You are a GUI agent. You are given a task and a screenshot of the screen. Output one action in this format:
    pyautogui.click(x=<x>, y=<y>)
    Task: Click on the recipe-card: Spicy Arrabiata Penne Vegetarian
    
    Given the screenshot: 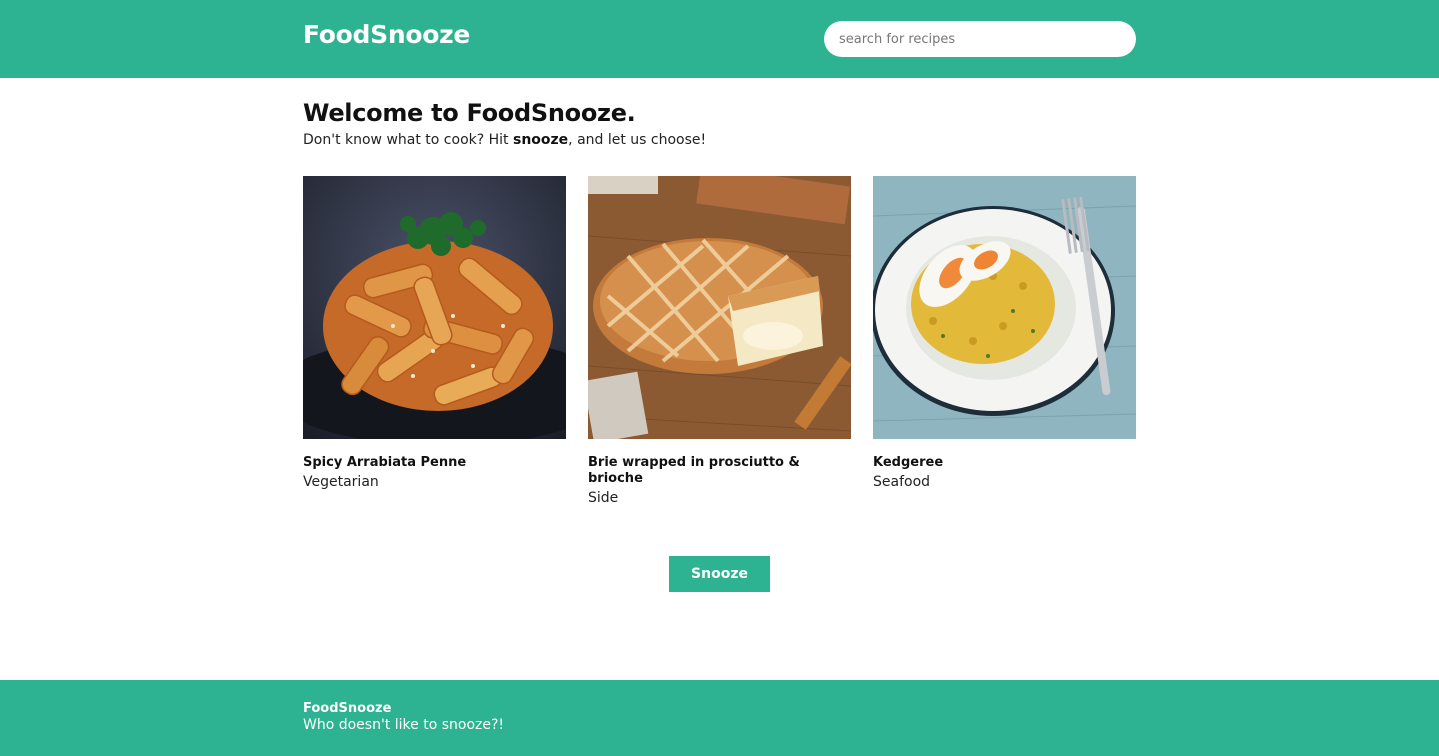 What is the action you would take?
    pyautogui.click(x=434, y=333)
    